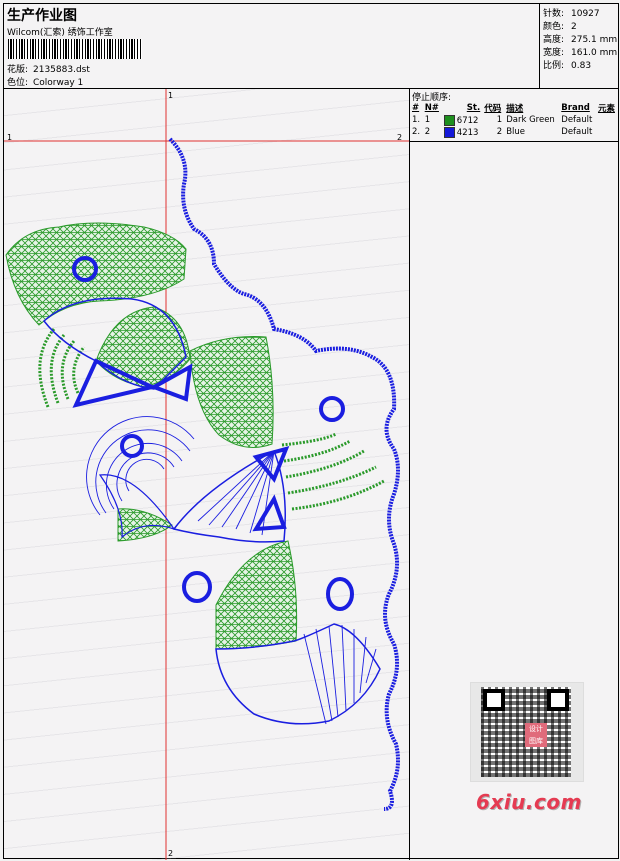 The height and width of the screenshot is (861, 620). What do you see at coordinates (575, 107) in the screenshot?
I see `col-brand: Brand` at bounding box center [575, 107].